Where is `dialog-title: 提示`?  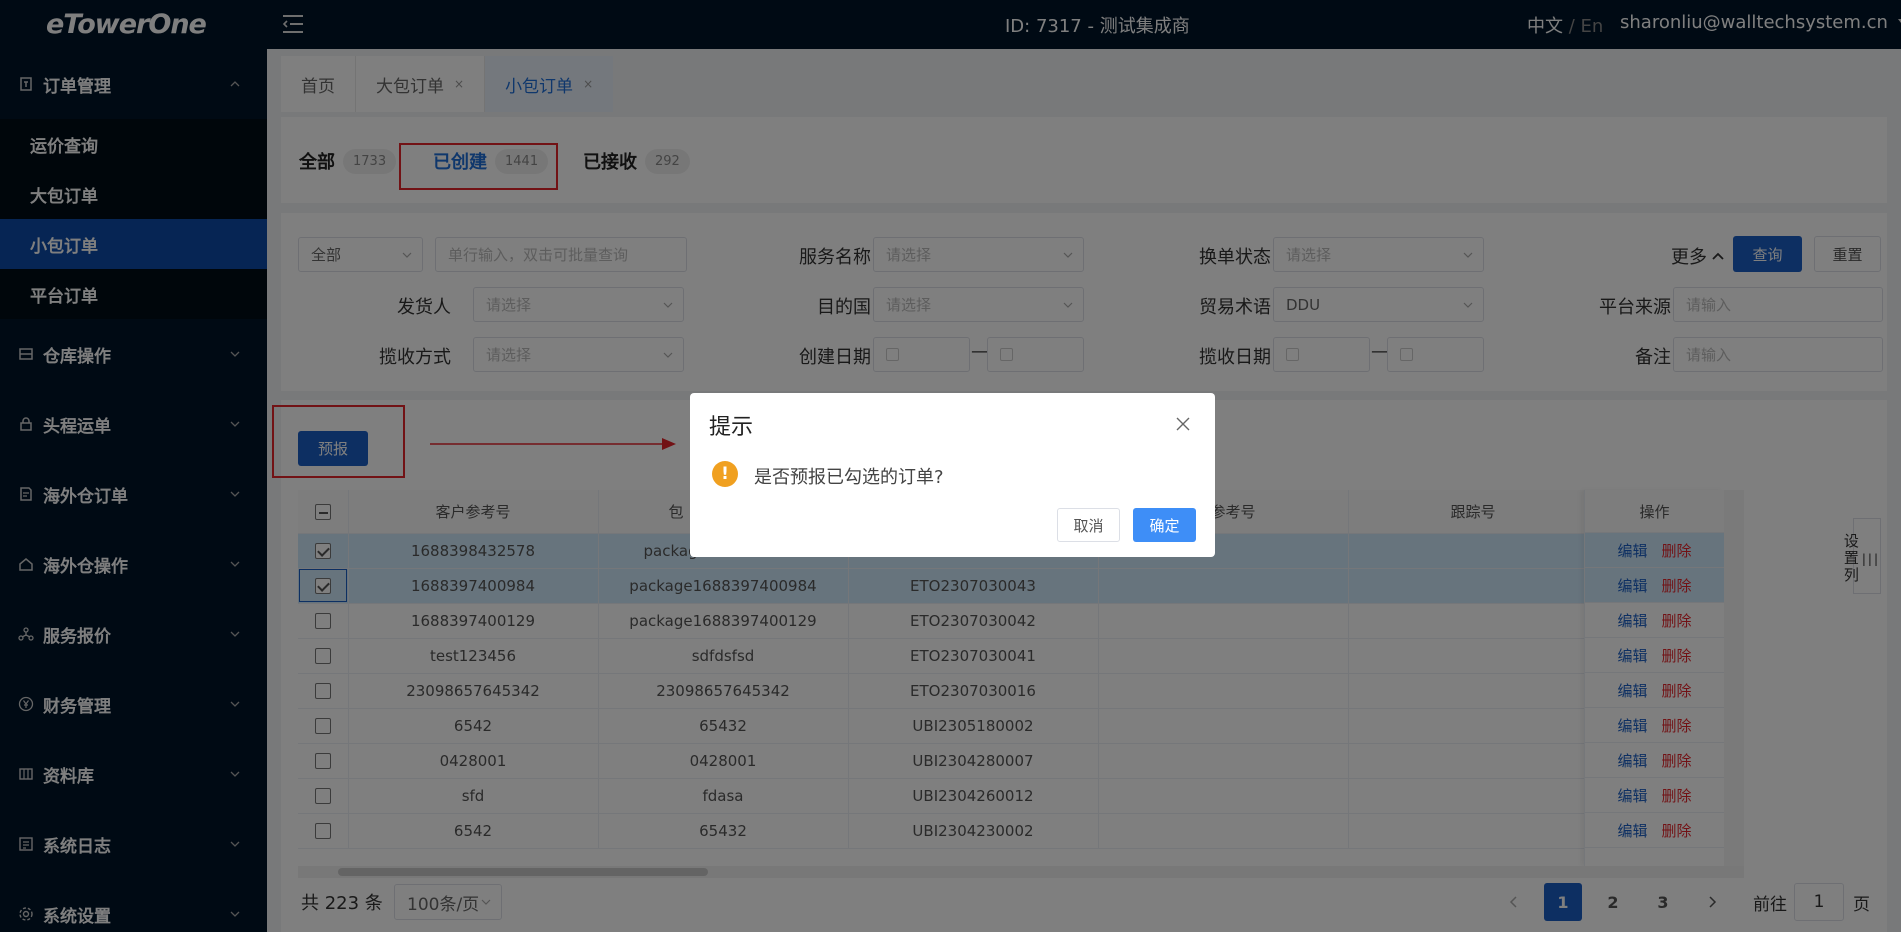 dialog-title: 提示 is located at coordinates (731, 427).